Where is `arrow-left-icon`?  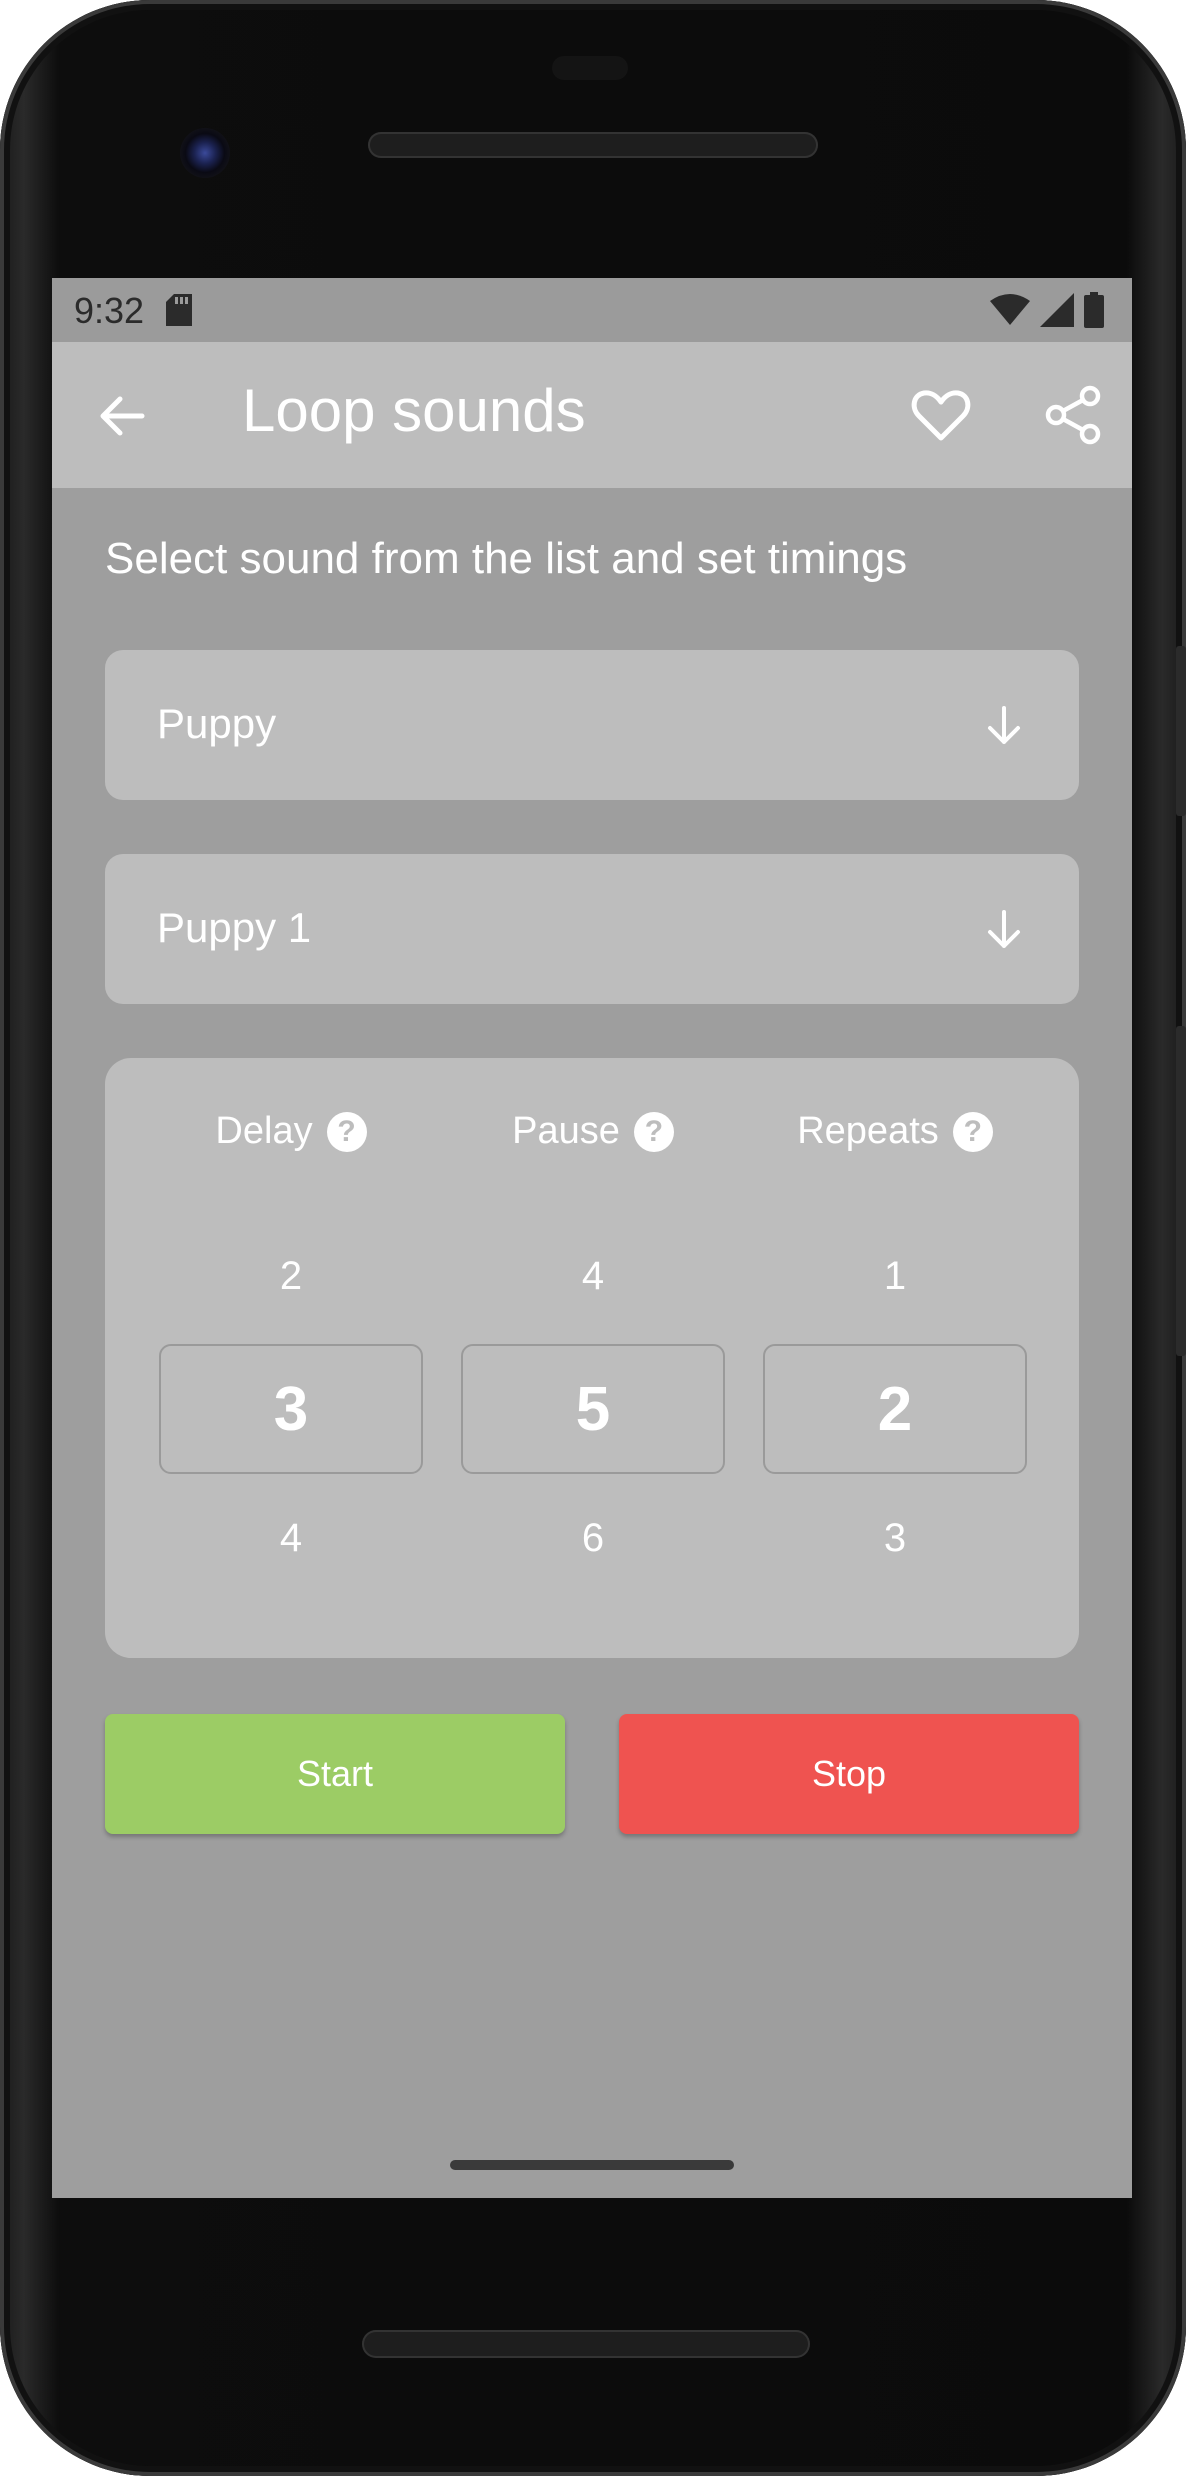
arrow-left-icon is located at coordinates (122, 416).